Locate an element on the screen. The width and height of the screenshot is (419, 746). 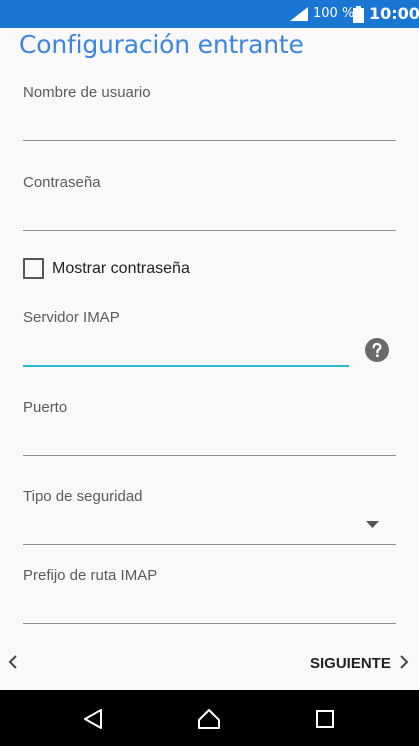
next-button: SIGUIENTE is located at coordinates (361, 664).